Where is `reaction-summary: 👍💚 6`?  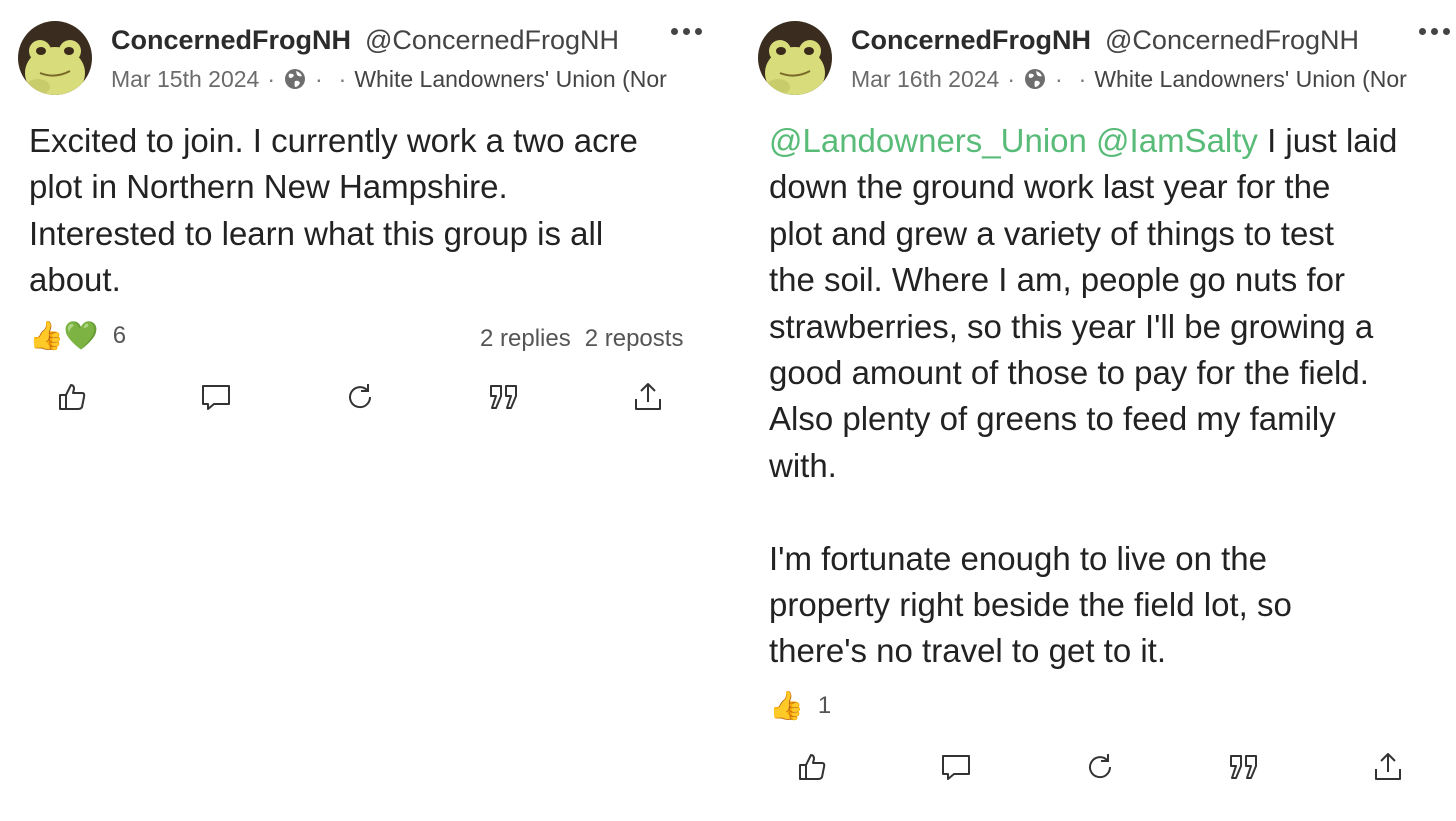
reaction-summary: 👍💚 6 is located at coordinates (77, 336).